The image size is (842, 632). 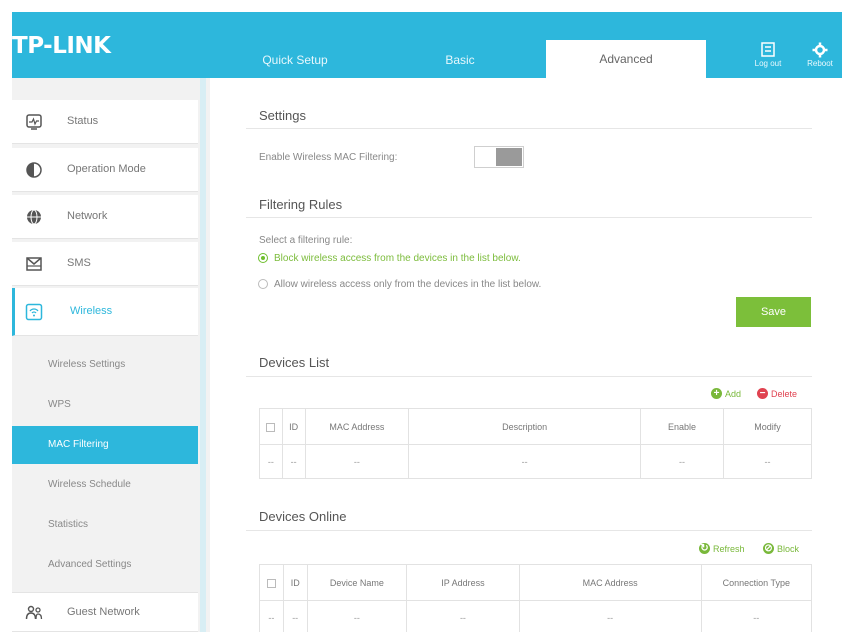 What do you see at coordinates (34, 312) in the screenshot?
I see `wireless-icon` at bounding box center [34, 312].